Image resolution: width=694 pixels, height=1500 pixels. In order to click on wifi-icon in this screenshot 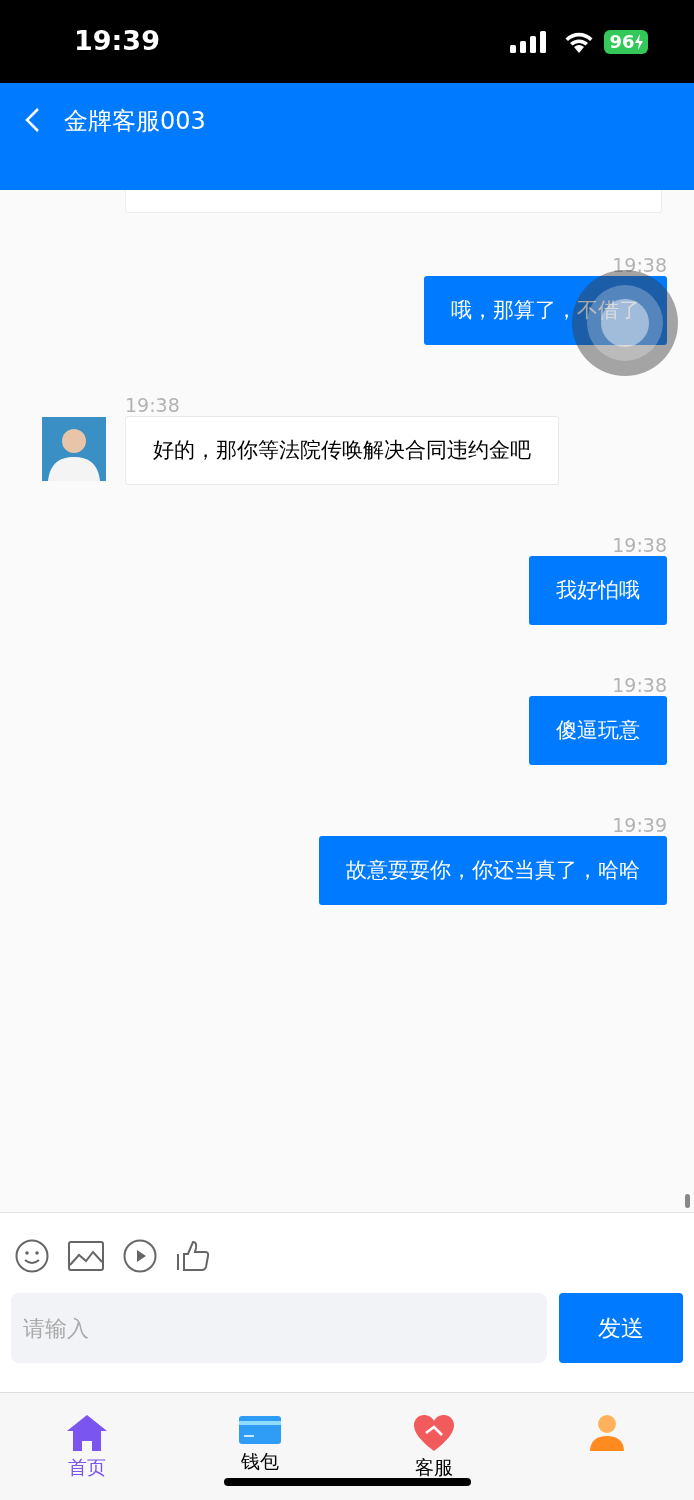, I will do `click(579, 41)`.